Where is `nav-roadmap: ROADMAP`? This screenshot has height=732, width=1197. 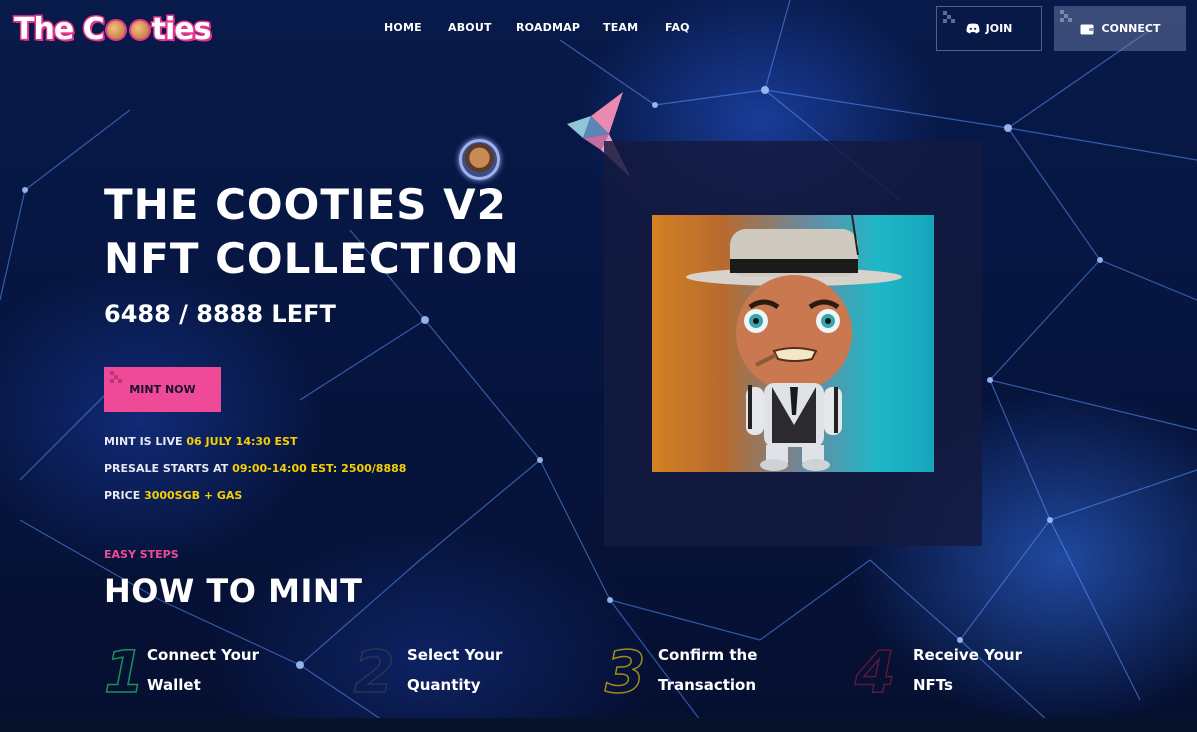
nav-roadmap: ROADMAP is located at coordinates (548, 28).